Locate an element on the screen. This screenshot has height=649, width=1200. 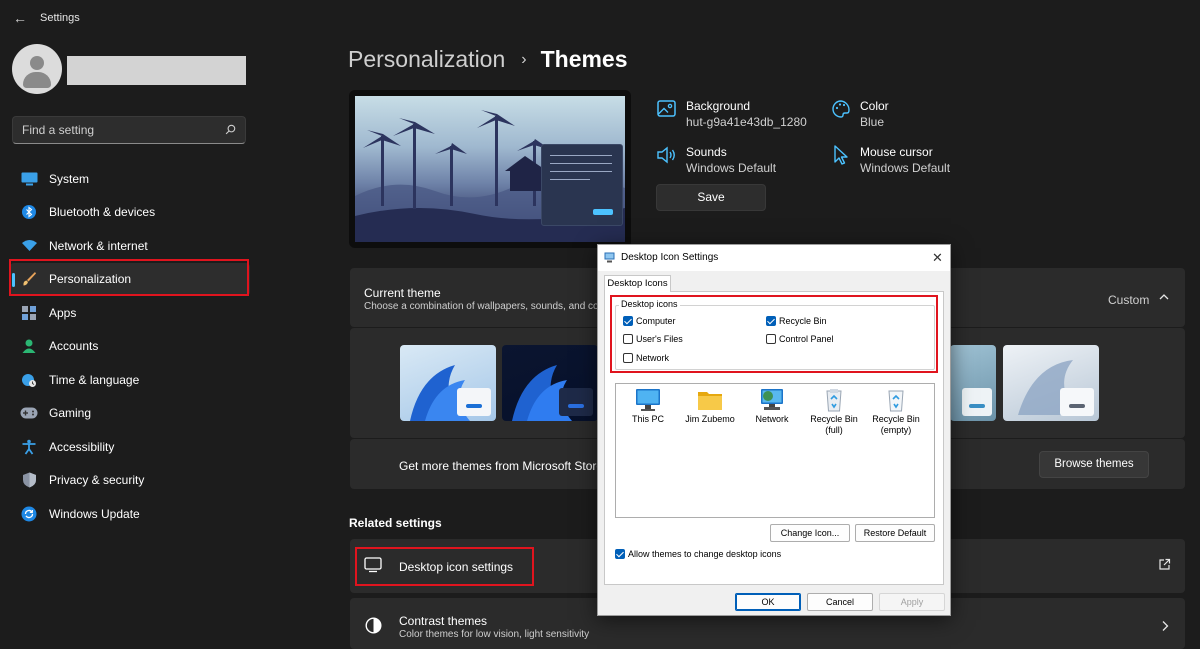
recycle-bin-full-icon is located at coordinates (834, 400).